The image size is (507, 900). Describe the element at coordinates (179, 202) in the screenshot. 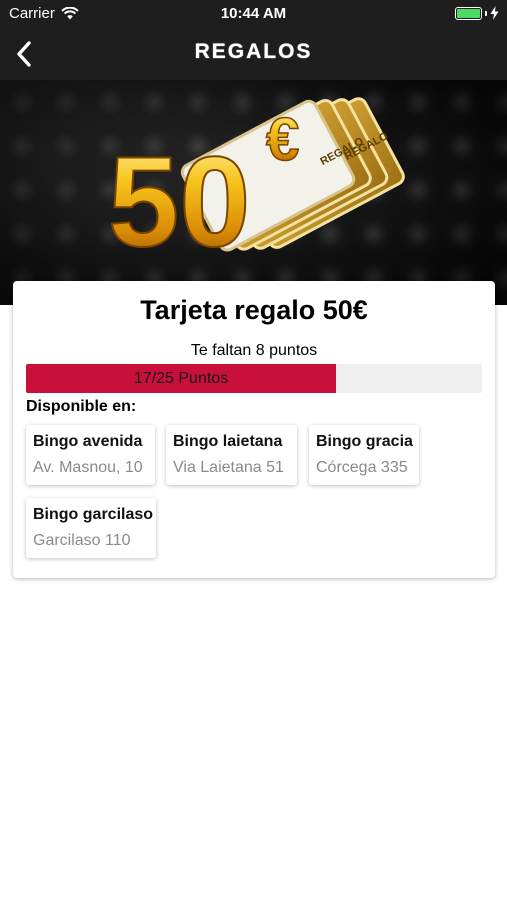

I see `hero-amount: 50` at that location.